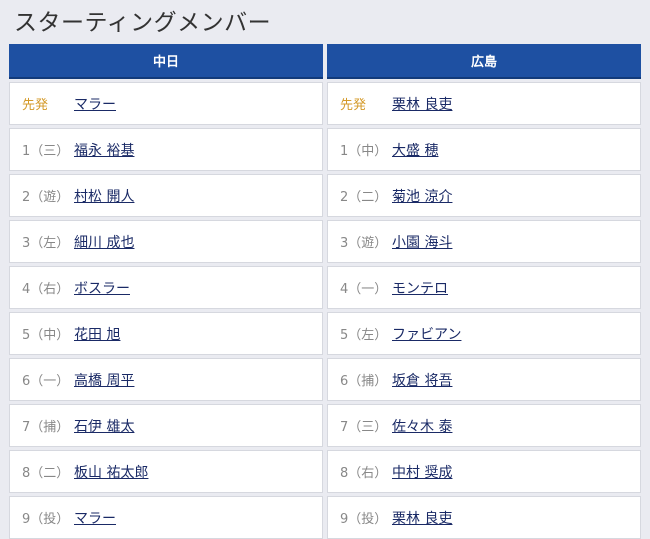  I want to click on lineup-row: 7（三） 佐々木 泰, so click(484, 425).